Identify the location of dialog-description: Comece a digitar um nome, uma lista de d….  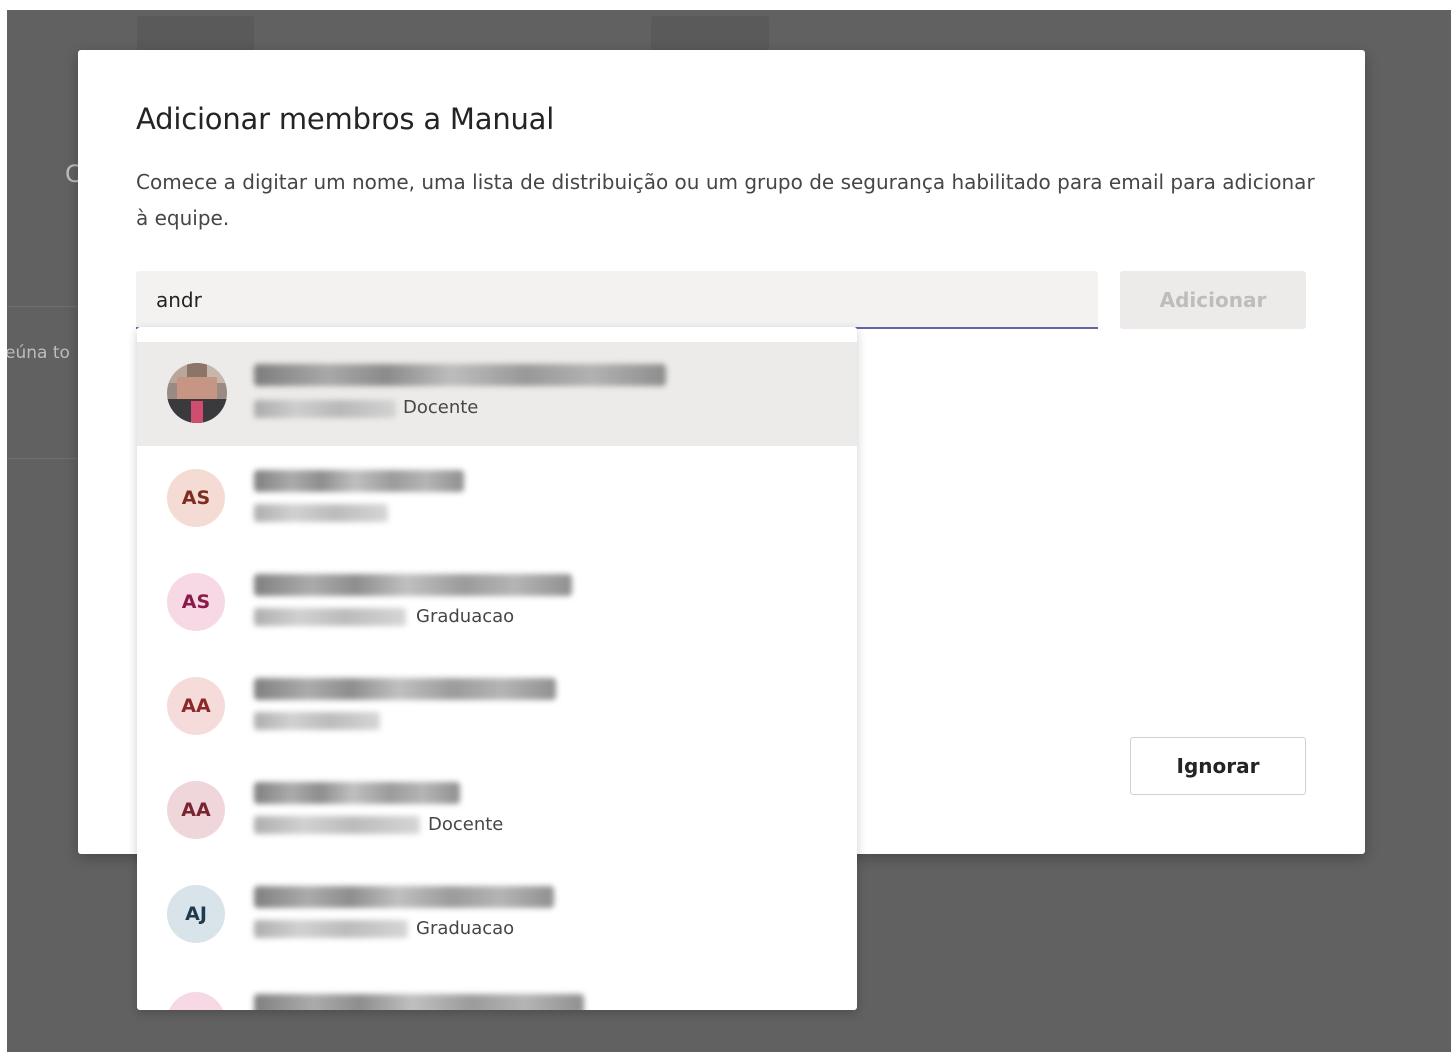
(725, 200).